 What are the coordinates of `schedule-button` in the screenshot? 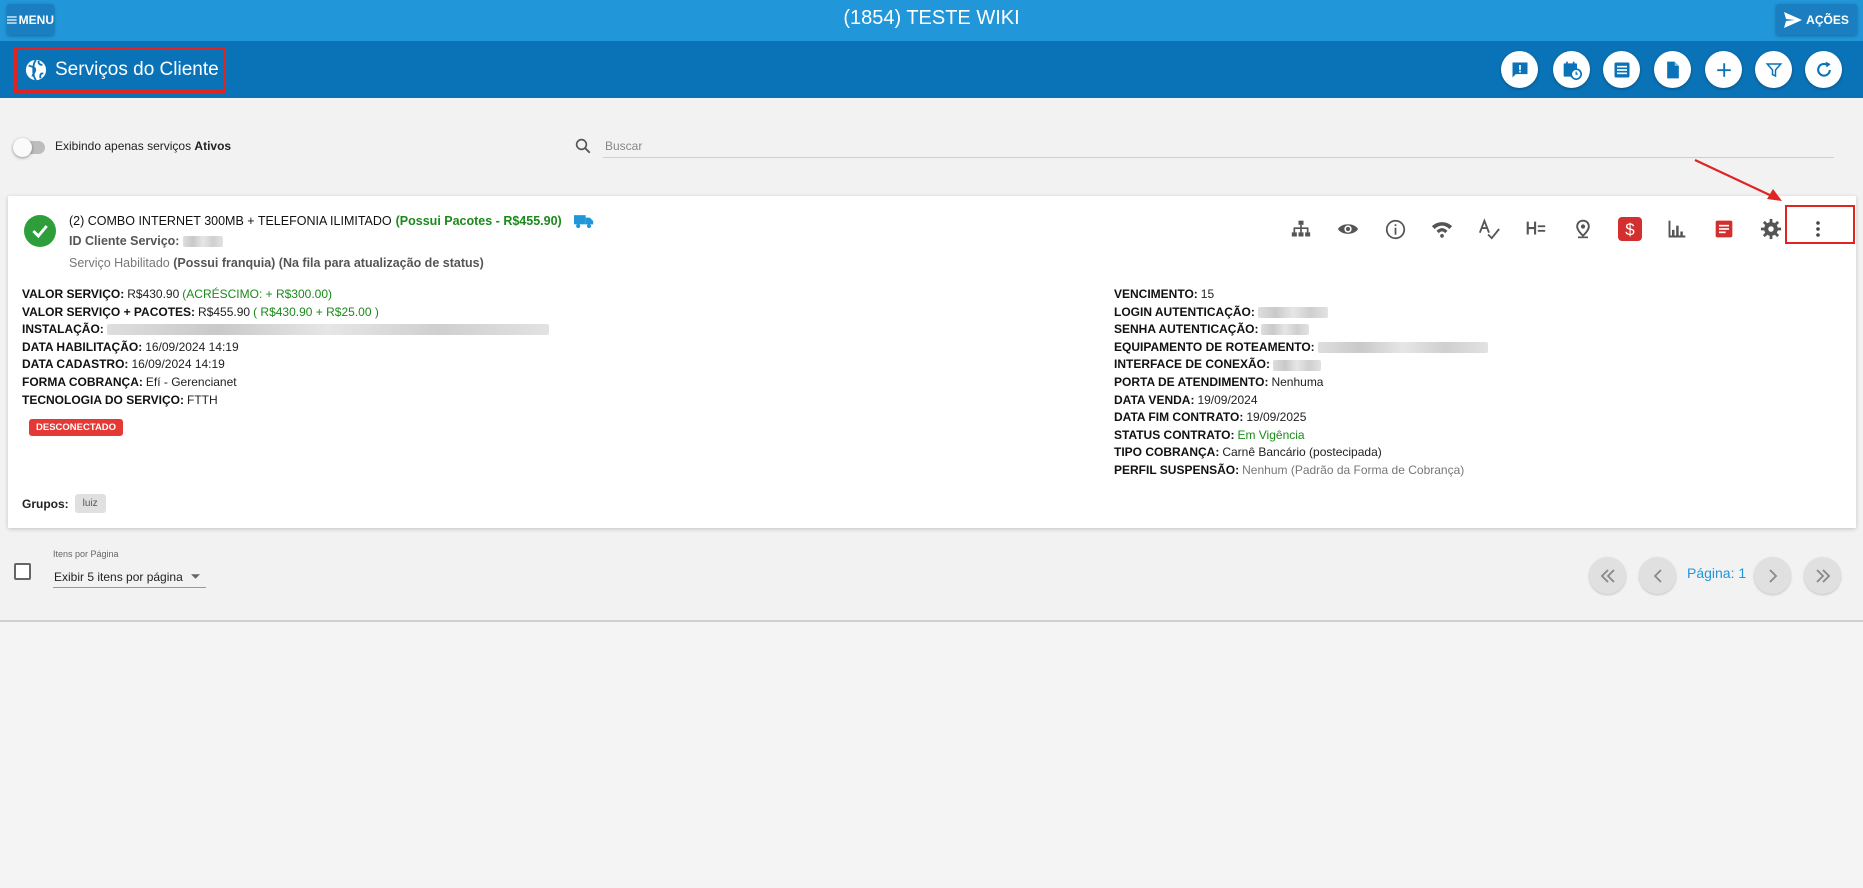 It's located at (1571, 69).